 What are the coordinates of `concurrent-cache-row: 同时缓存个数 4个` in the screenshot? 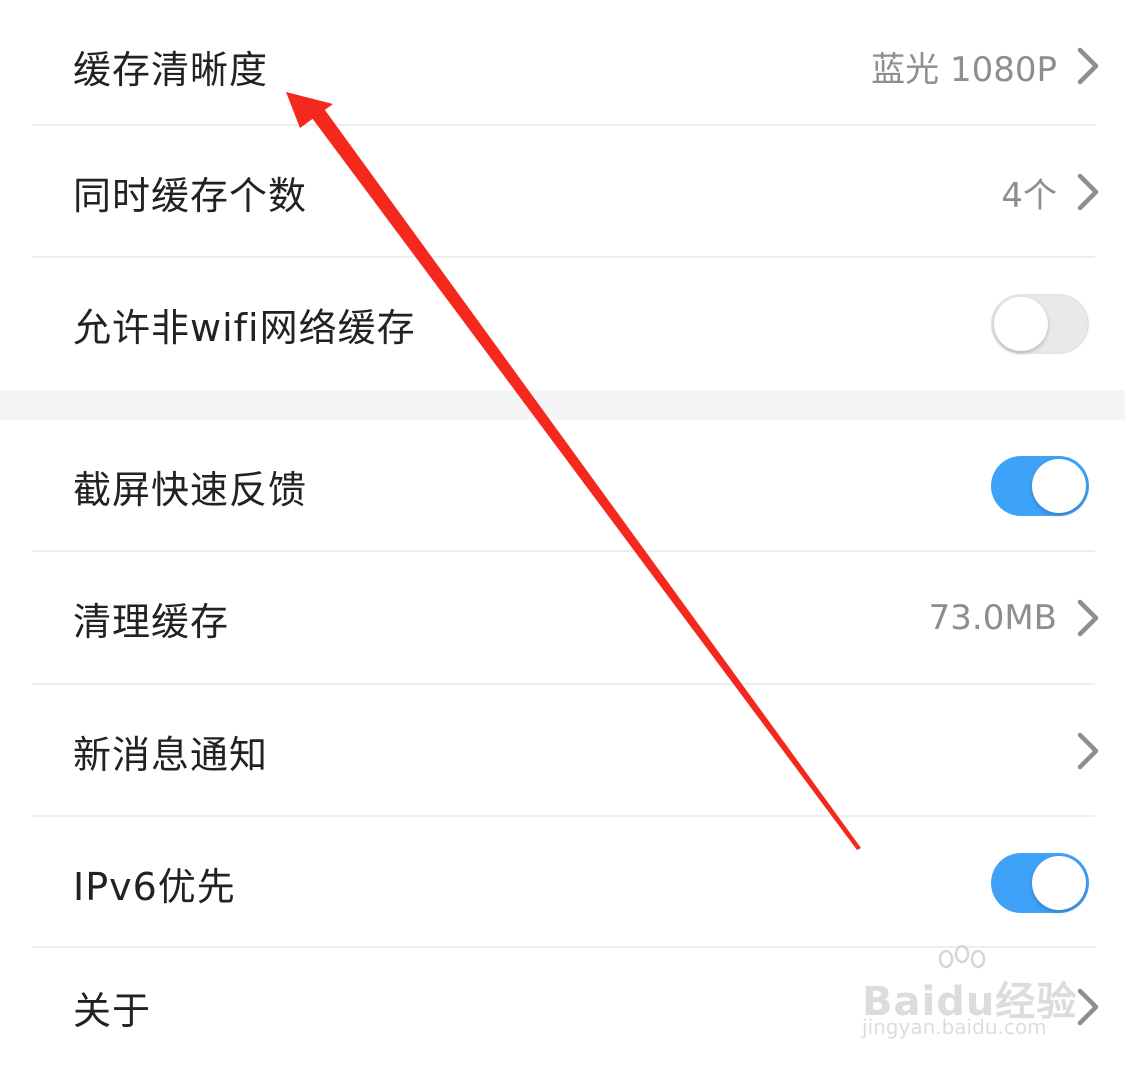 It's located at (562, 192).